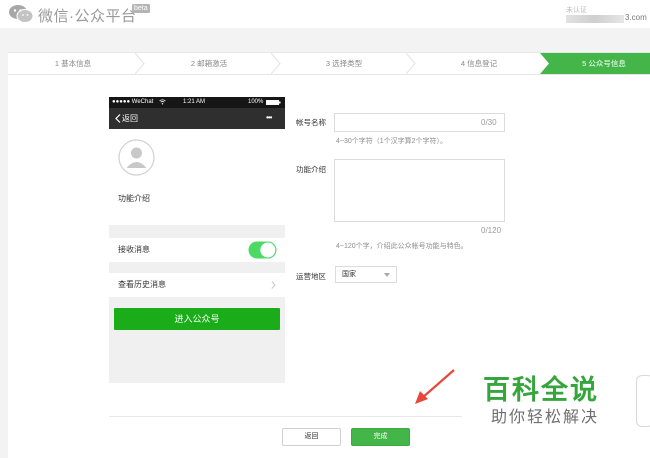 The image size is (650, 458). I want to click on side-widget, so click(643, 401).